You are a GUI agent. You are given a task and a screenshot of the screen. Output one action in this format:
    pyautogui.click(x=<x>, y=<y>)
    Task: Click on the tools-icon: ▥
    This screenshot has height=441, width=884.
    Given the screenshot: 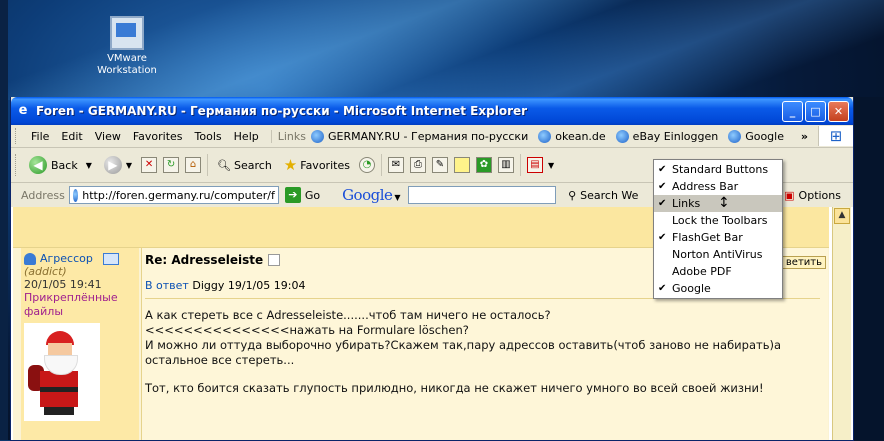 What is the action you would take?
    pyautogui.click(x=505, y=165)
    